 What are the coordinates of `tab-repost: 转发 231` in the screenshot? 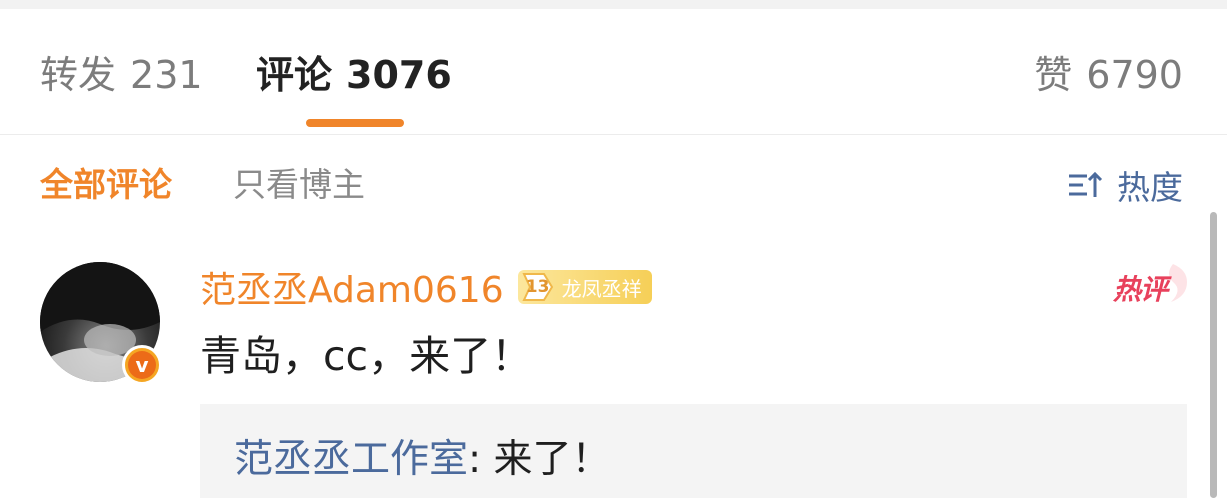 It's located at (121, 75).